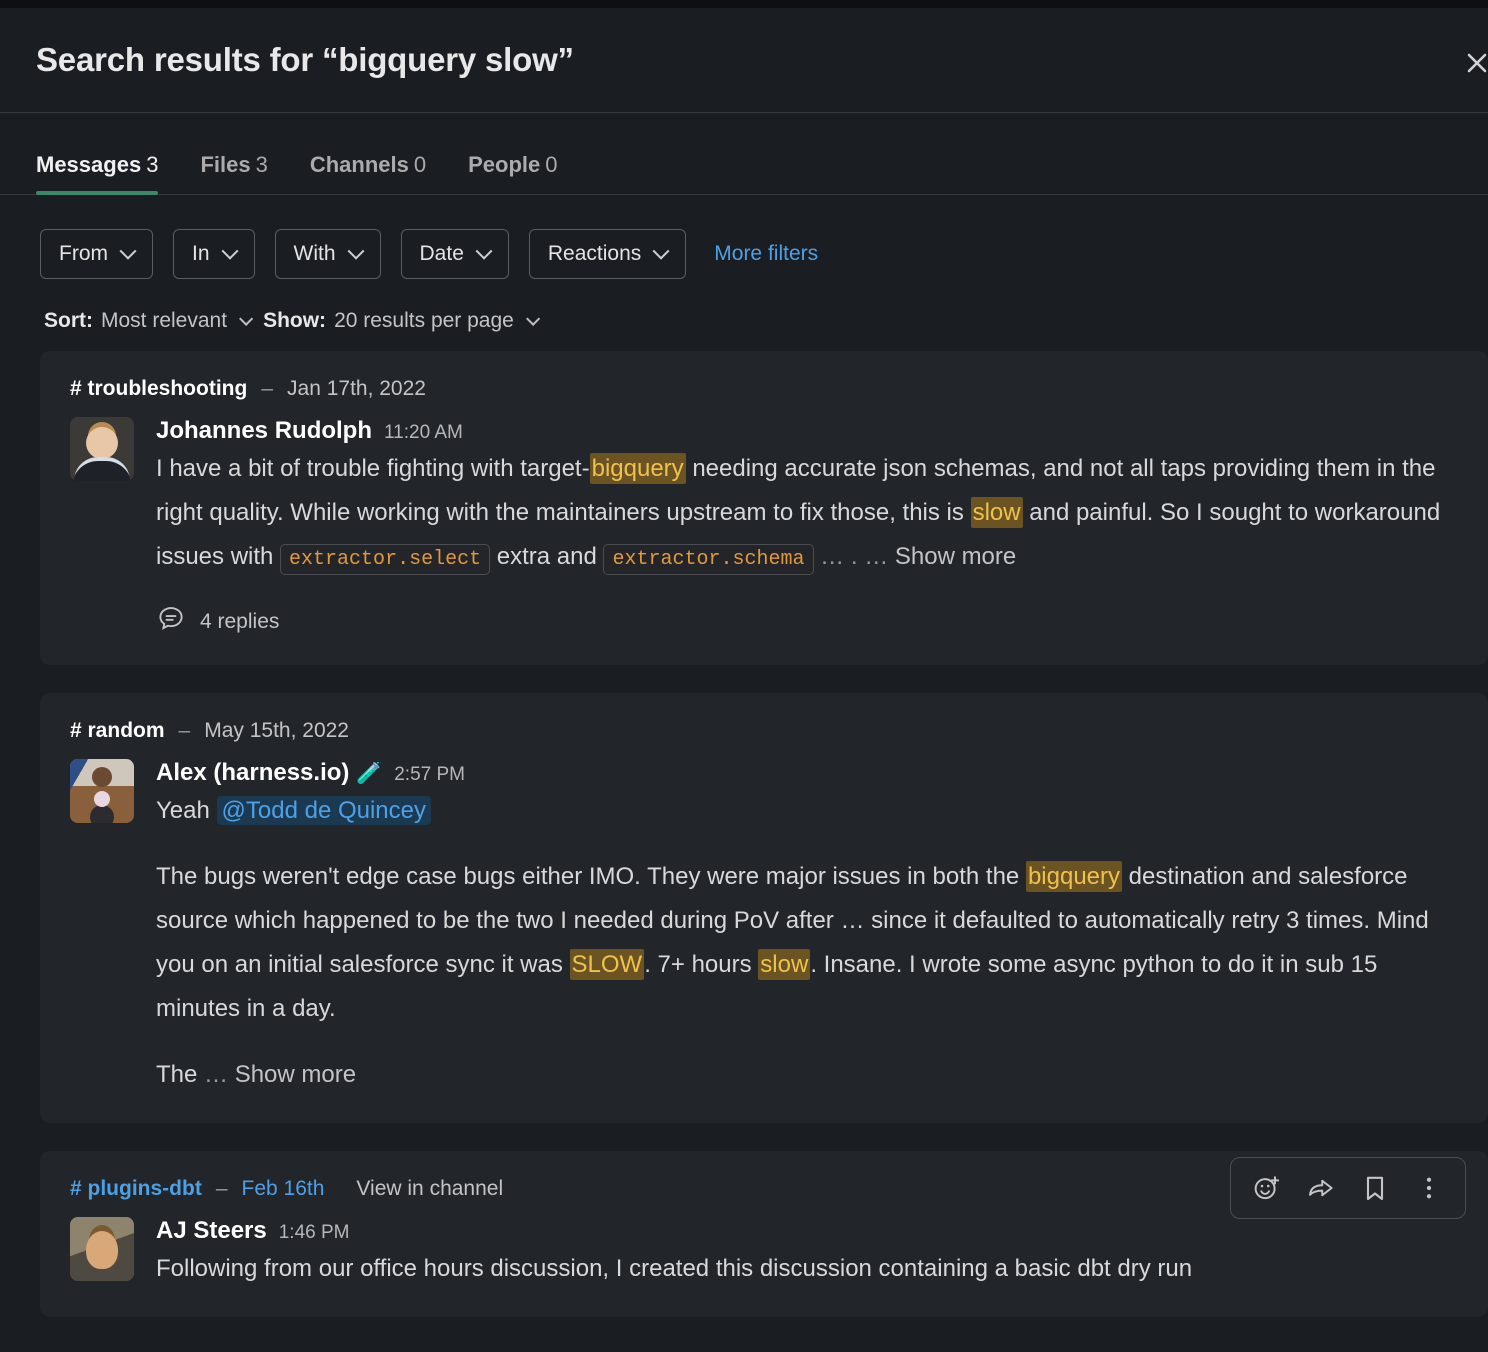 The width and height of the screenshot is (1488, 1352). What do you see at coordinates (764, 731) in the screenshot?
I see `result-meta: # random – May 15th, 2022` at bounding box center [764, 731].